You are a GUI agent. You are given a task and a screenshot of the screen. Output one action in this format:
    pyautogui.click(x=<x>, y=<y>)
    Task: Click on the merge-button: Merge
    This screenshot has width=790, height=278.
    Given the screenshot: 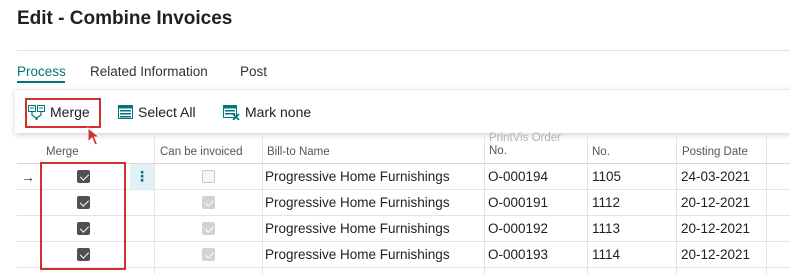 What is the action you would take?
    pyautogui.click(x=59, y=112)
    